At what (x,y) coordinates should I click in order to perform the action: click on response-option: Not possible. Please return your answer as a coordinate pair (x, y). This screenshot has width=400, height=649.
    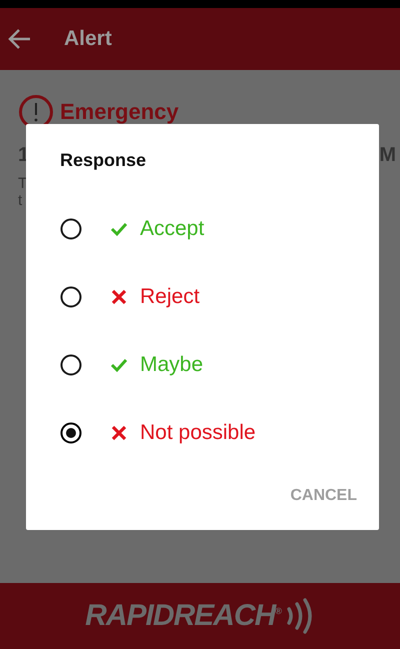
    Looking at the image, I should click on (208, 433).